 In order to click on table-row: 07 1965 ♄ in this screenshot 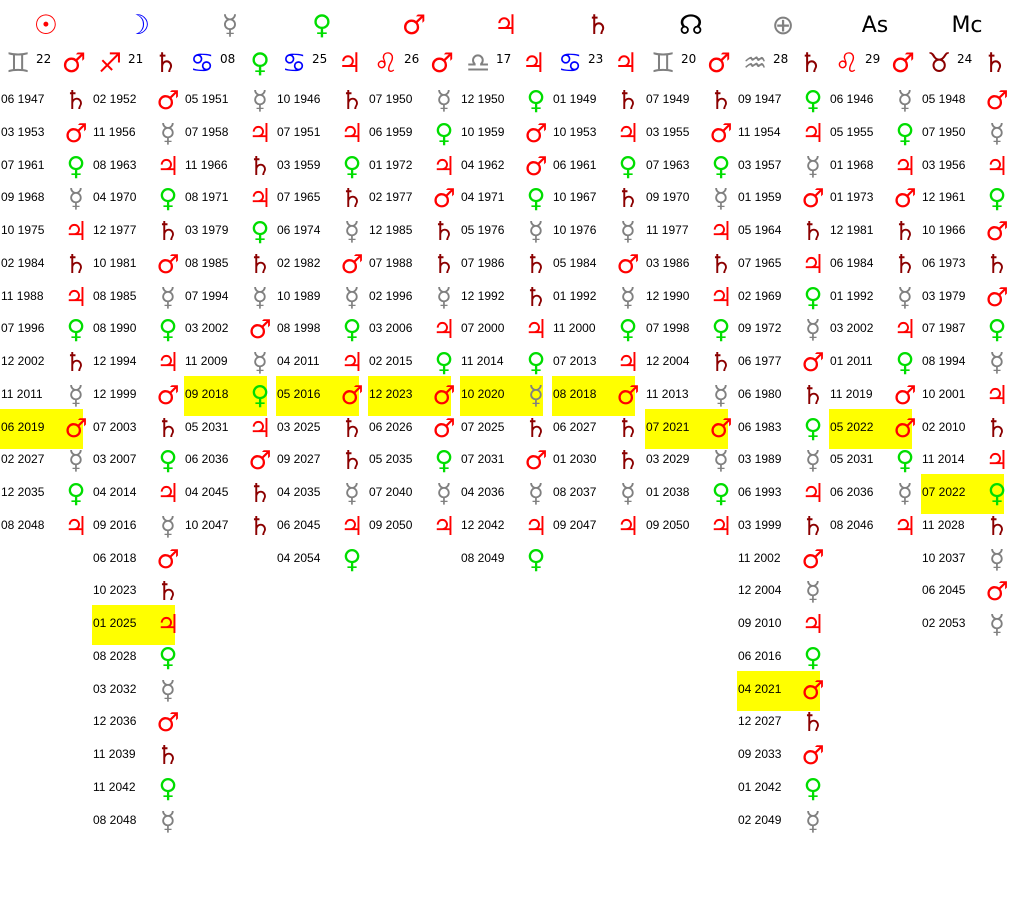, I will do `click(322, 198)`.